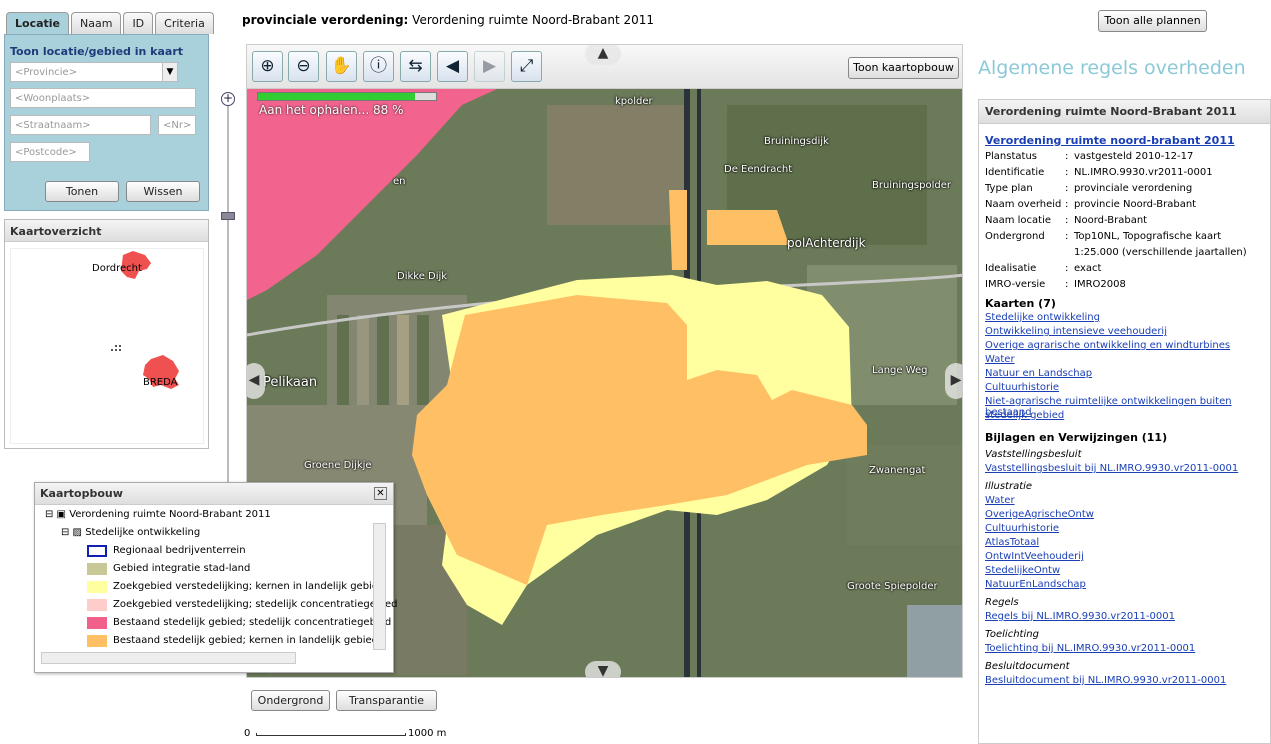 This screenshot has width=1271, height=744. What do you see at coordinates (1002, 602) in the screenshot?
I see `attachment-group-label: Regels` at bounding box center [1002, 602].